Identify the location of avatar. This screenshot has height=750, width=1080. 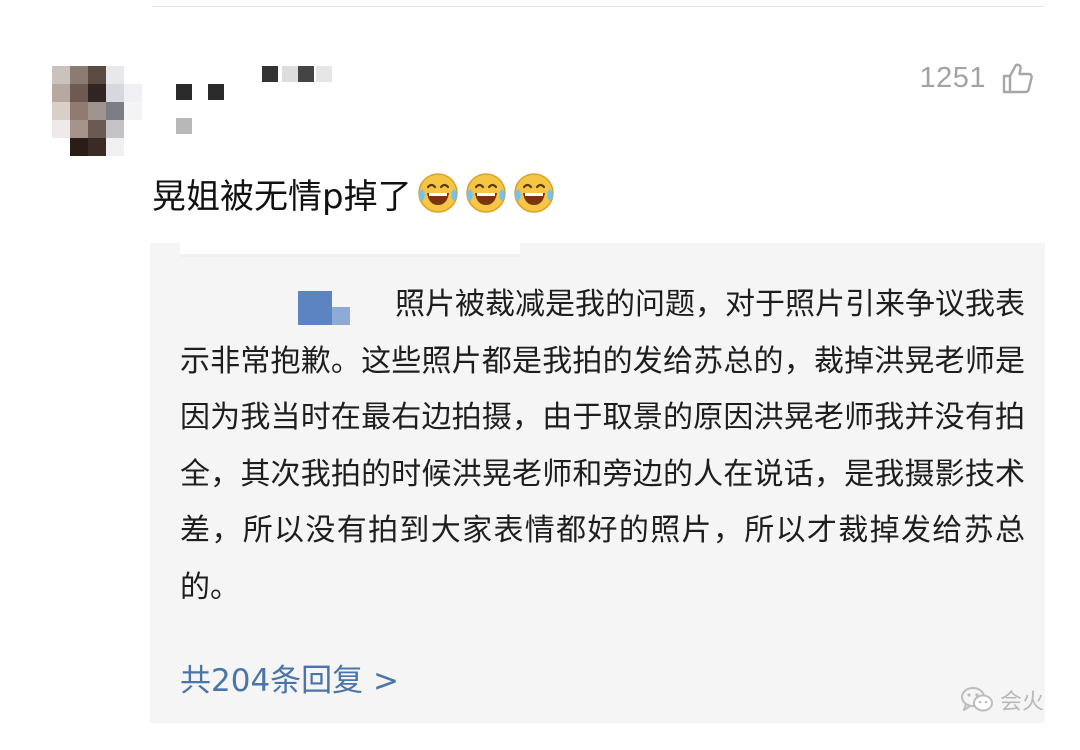
(97, 111).